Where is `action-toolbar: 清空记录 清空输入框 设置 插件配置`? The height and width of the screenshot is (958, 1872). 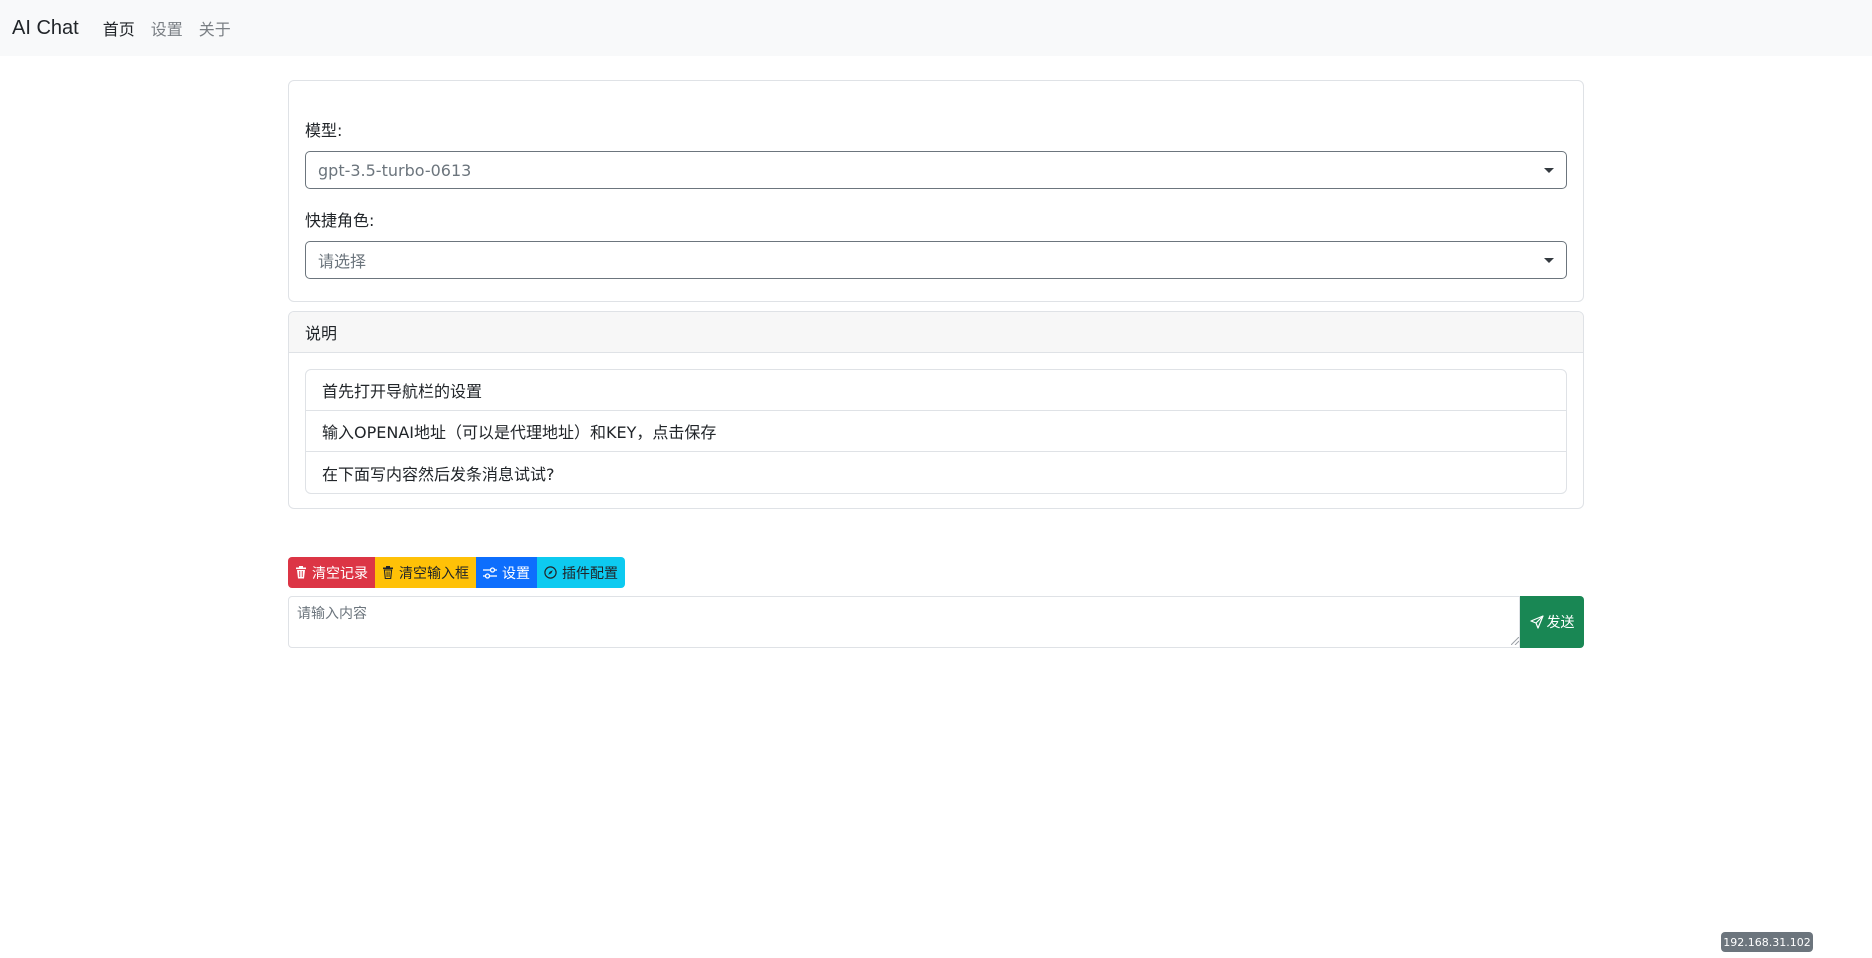
action-toolbar: 清空记录 清空输入框 设置 插件配置 is located at coordinates (936, 572).